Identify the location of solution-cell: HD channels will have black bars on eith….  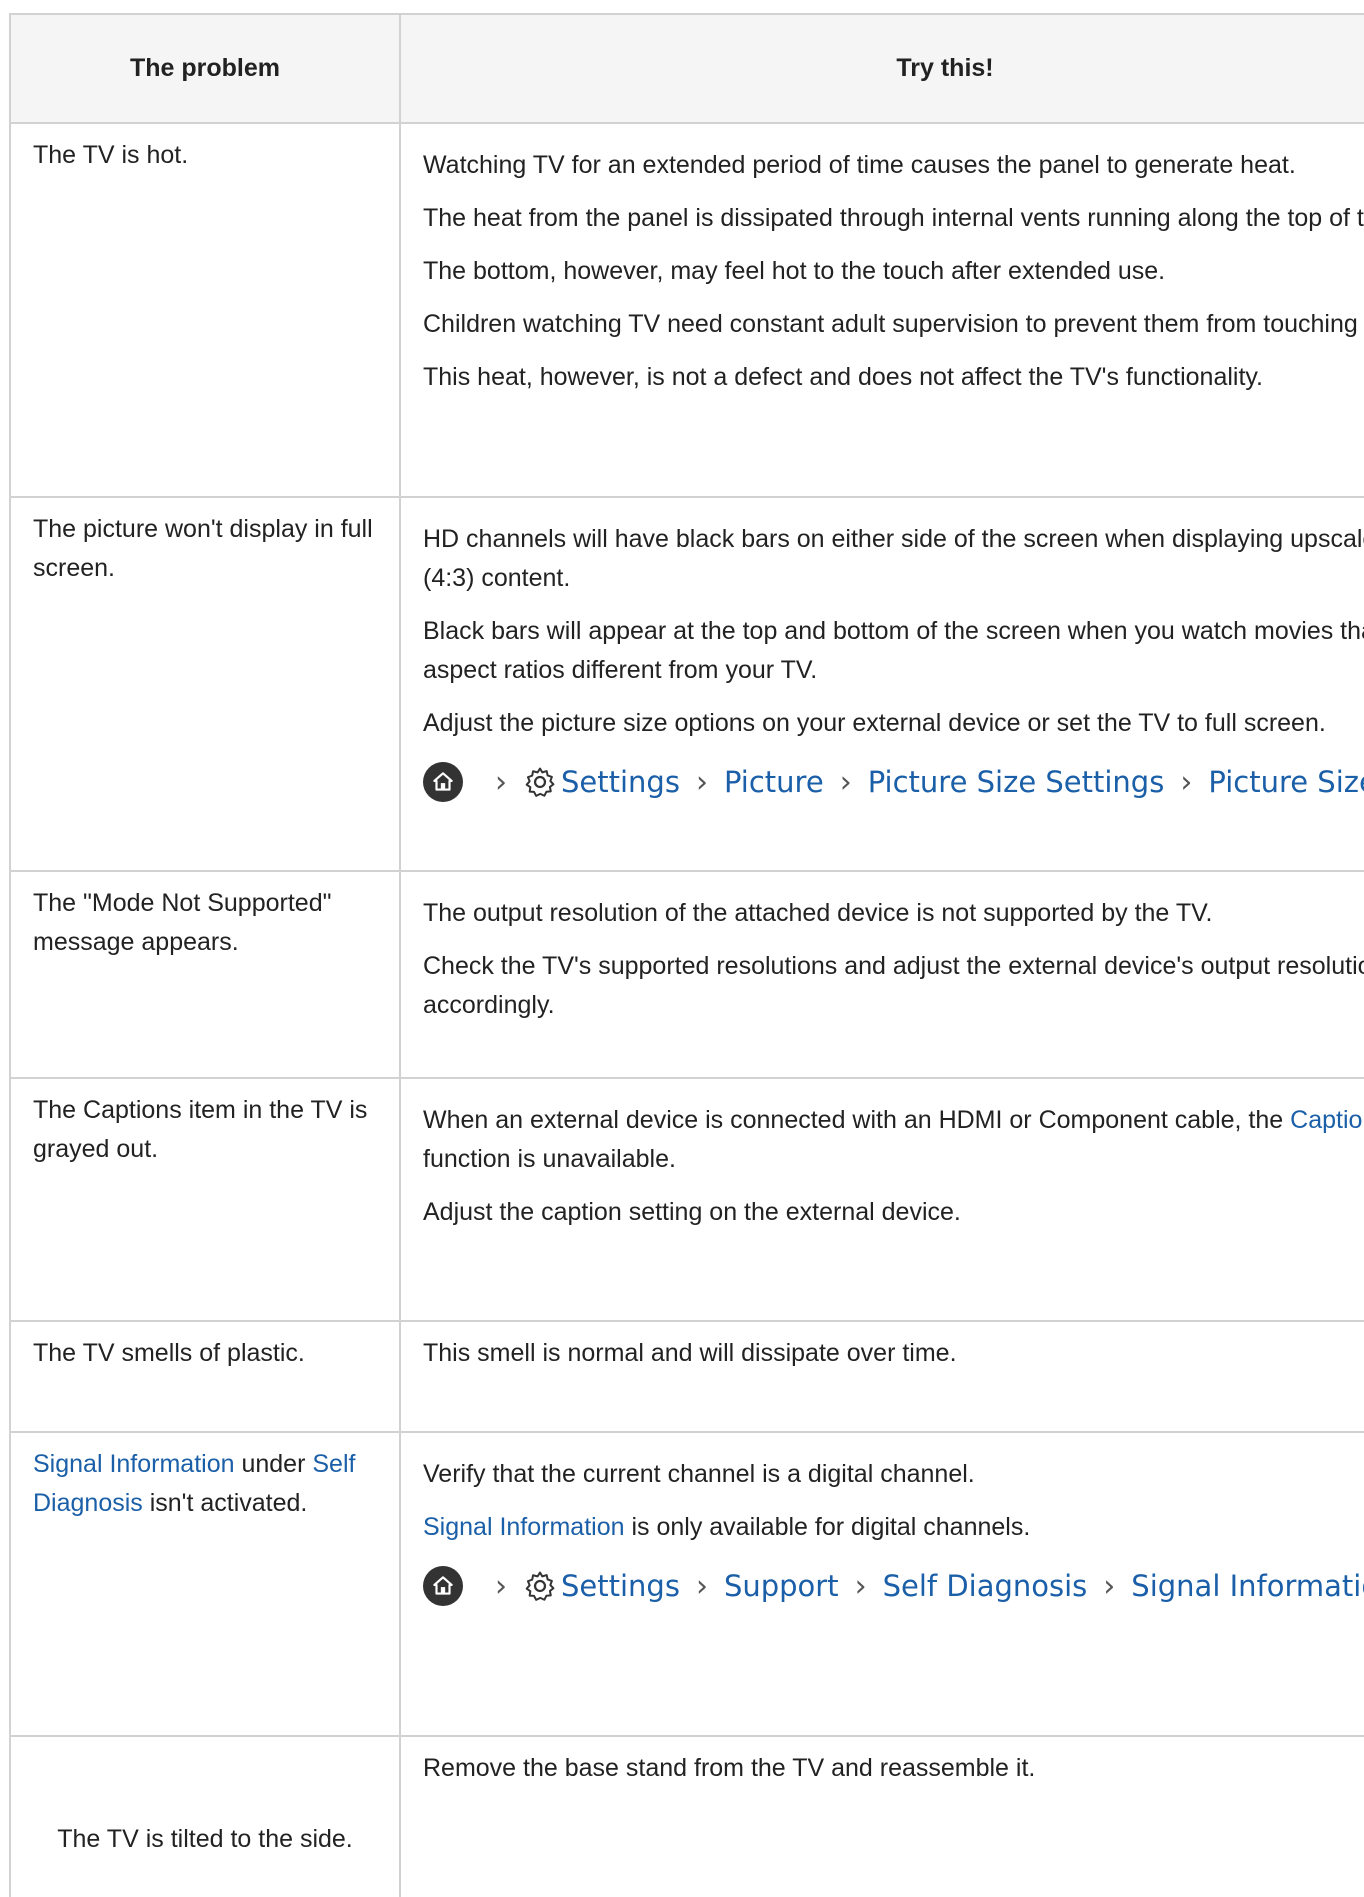
(881, 684).